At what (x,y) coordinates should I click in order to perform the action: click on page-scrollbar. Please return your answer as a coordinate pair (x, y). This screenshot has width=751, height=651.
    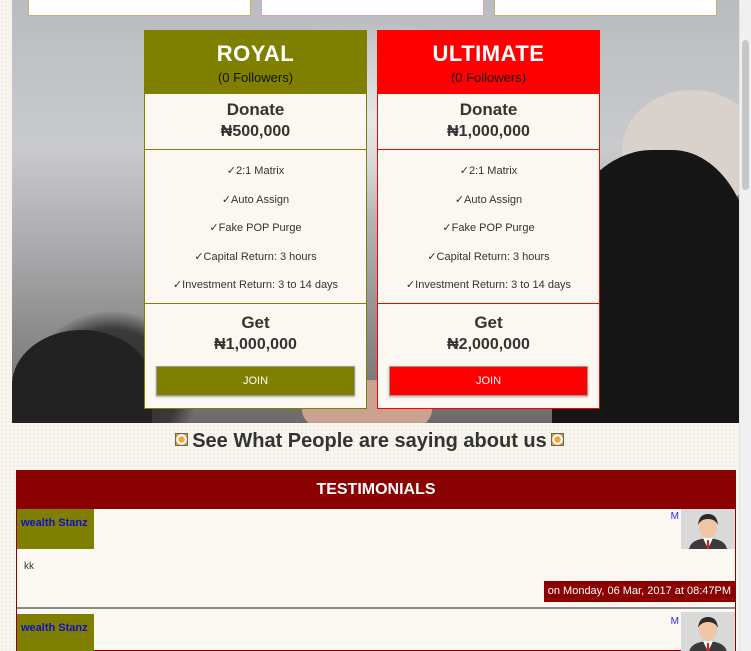
    Looking at the image, I should click on (745, 325).